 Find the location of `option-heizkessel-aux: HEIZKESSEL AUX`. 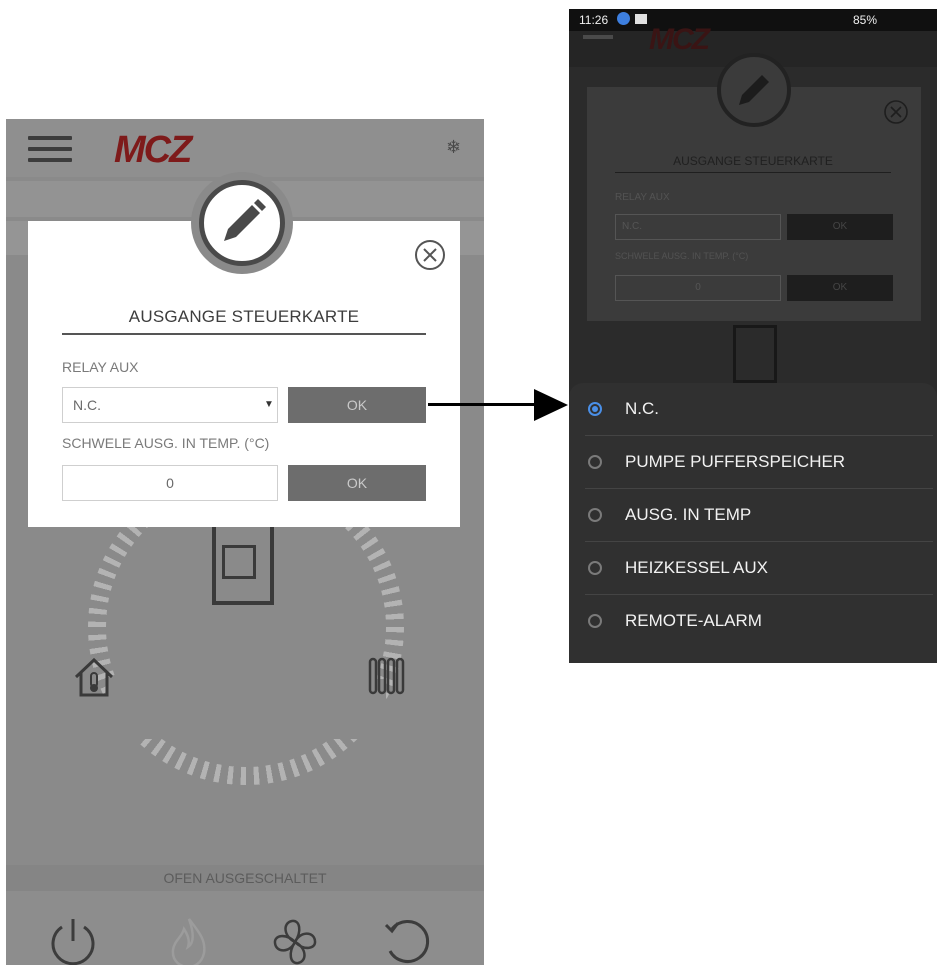

option-heizkessel-aux: HEIZKESSEL AUX is located at coordinates (753, 568).